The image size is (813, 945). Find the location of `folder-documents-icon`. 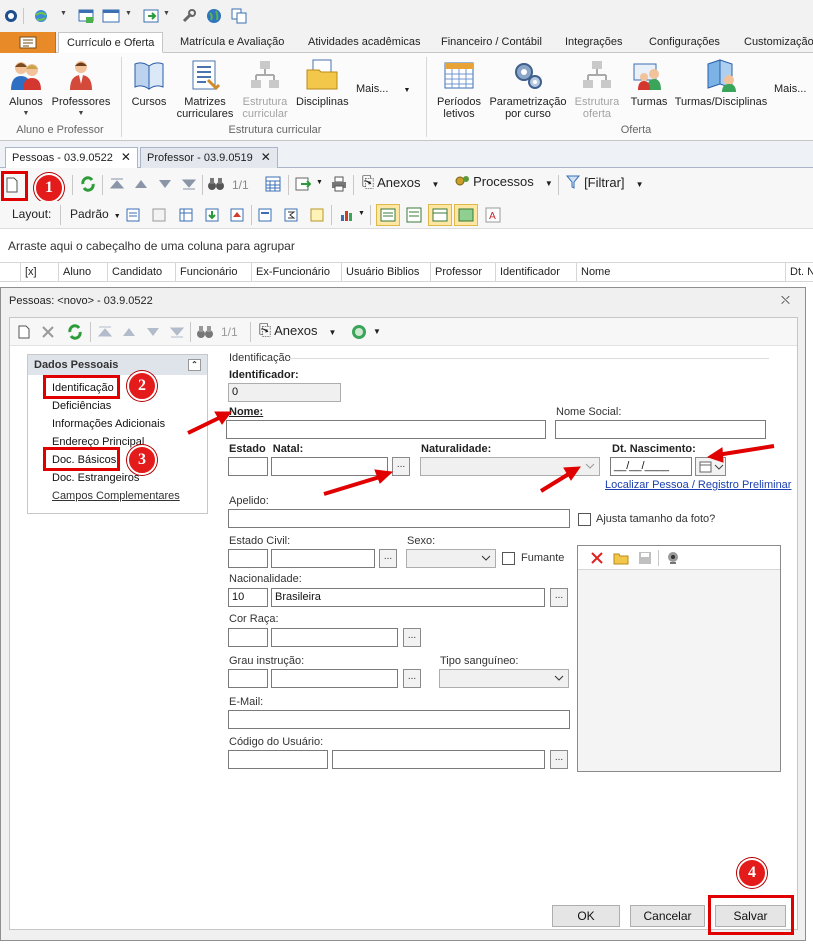

folder-documents-icon is located at coordinates (322, 75).